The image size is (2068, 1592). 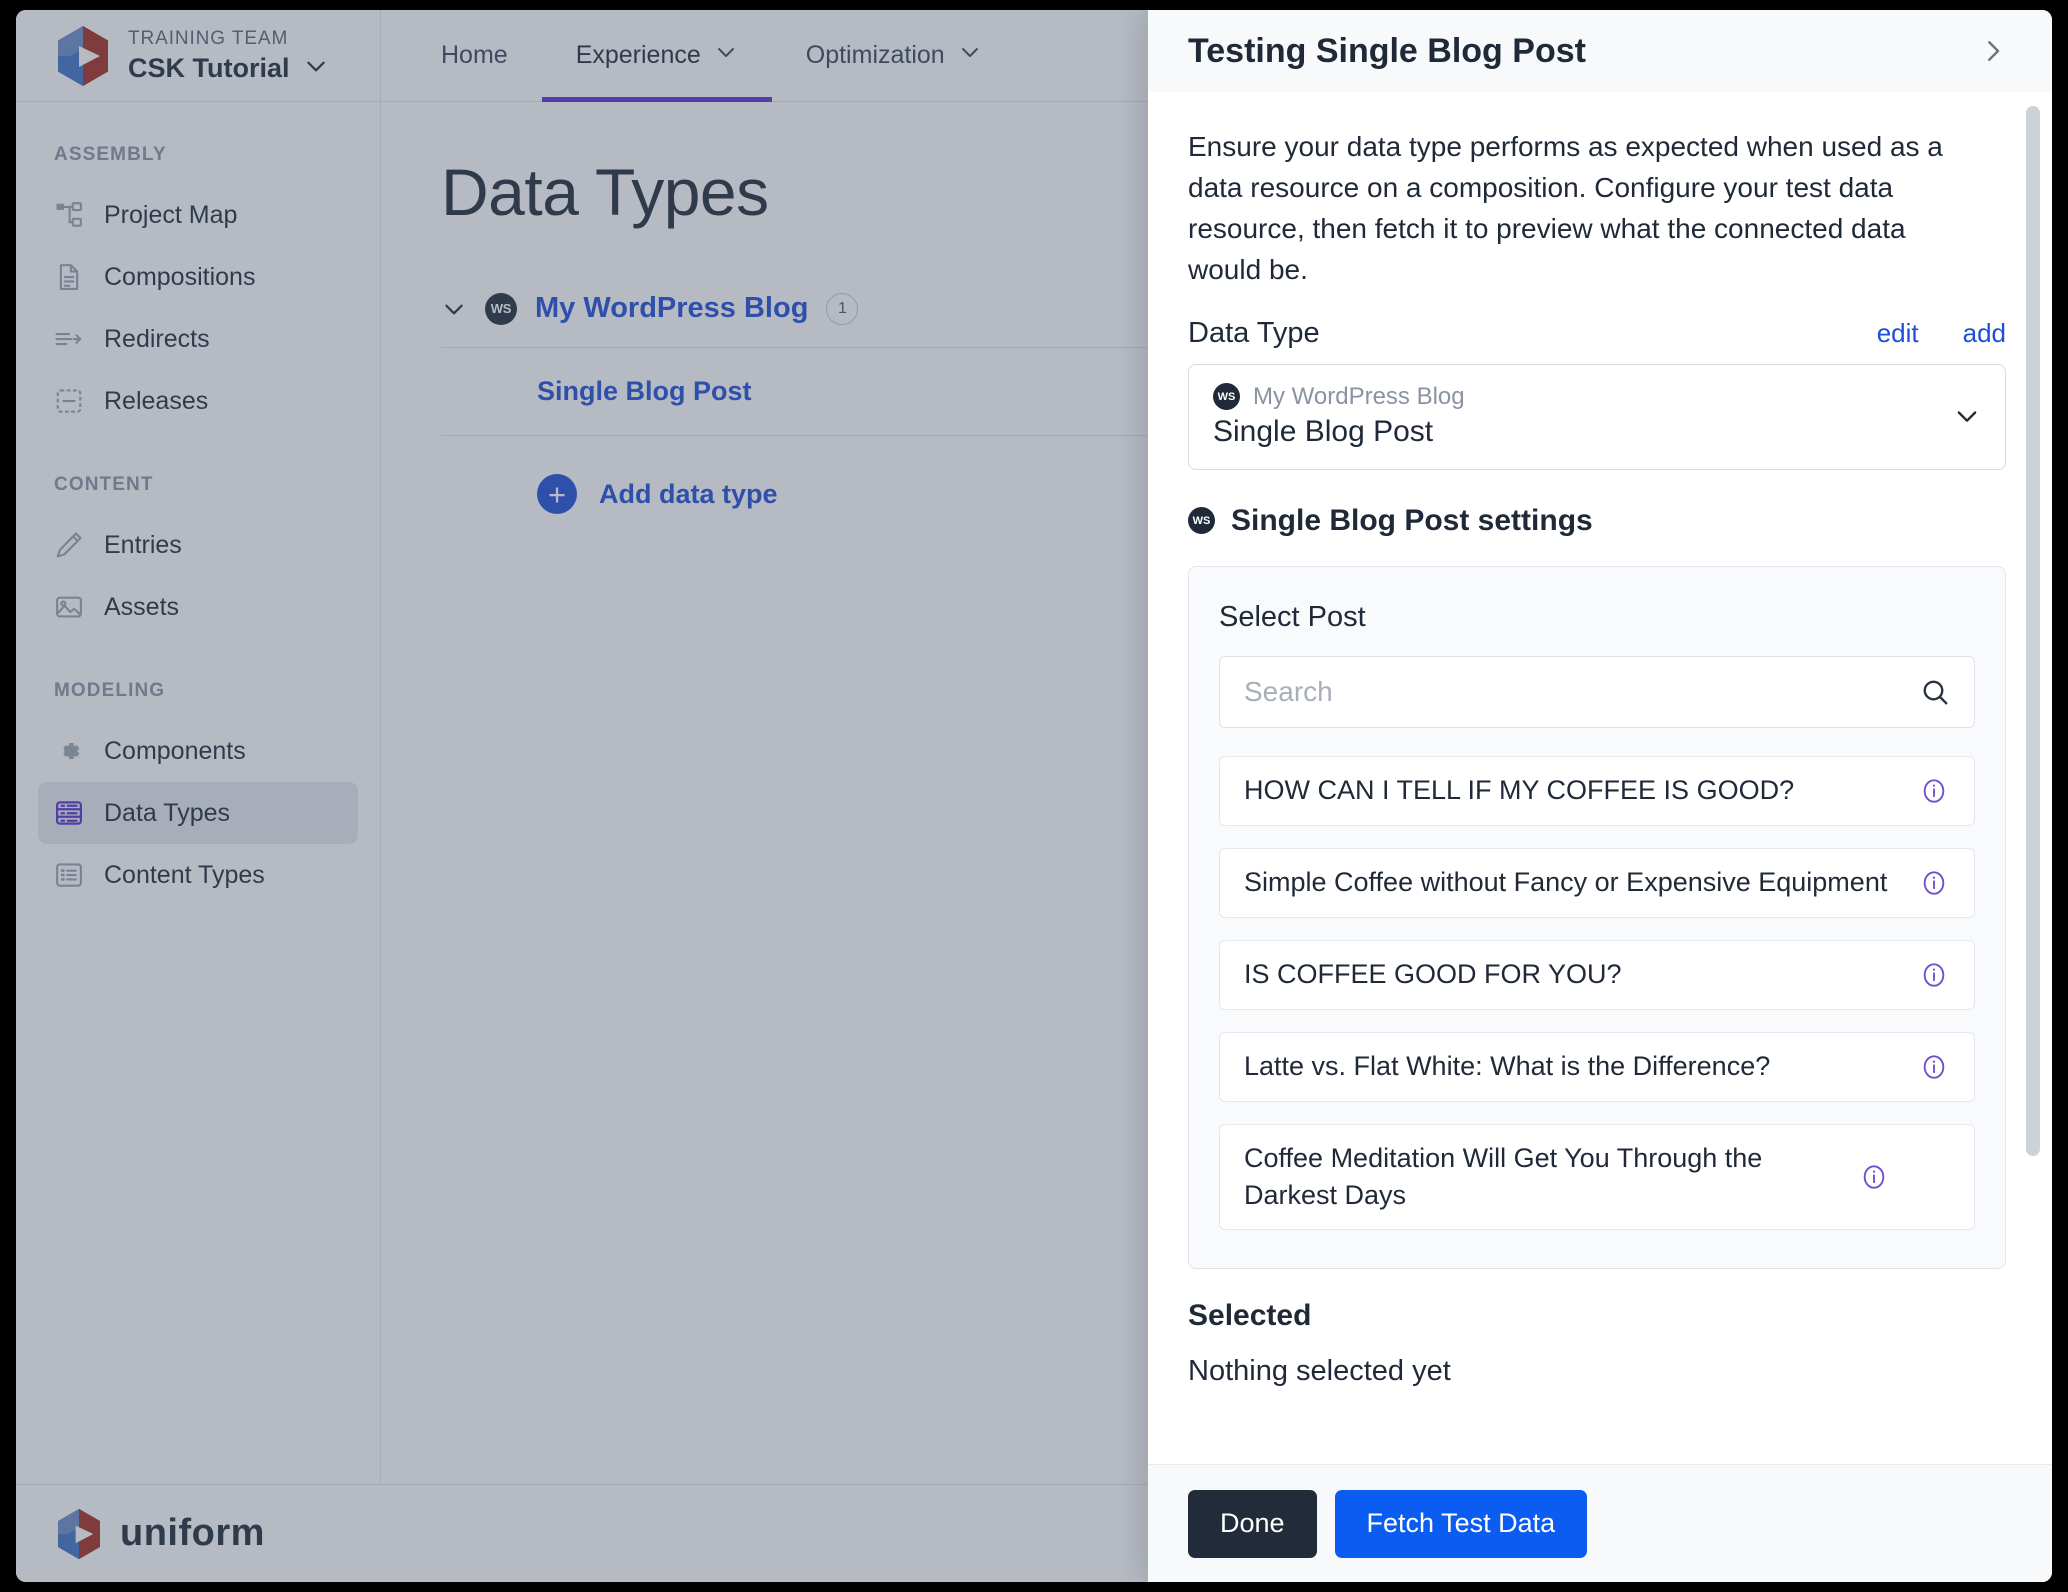 I want to click on add-data-type-label: Add data type, so click(x=688, y=493).